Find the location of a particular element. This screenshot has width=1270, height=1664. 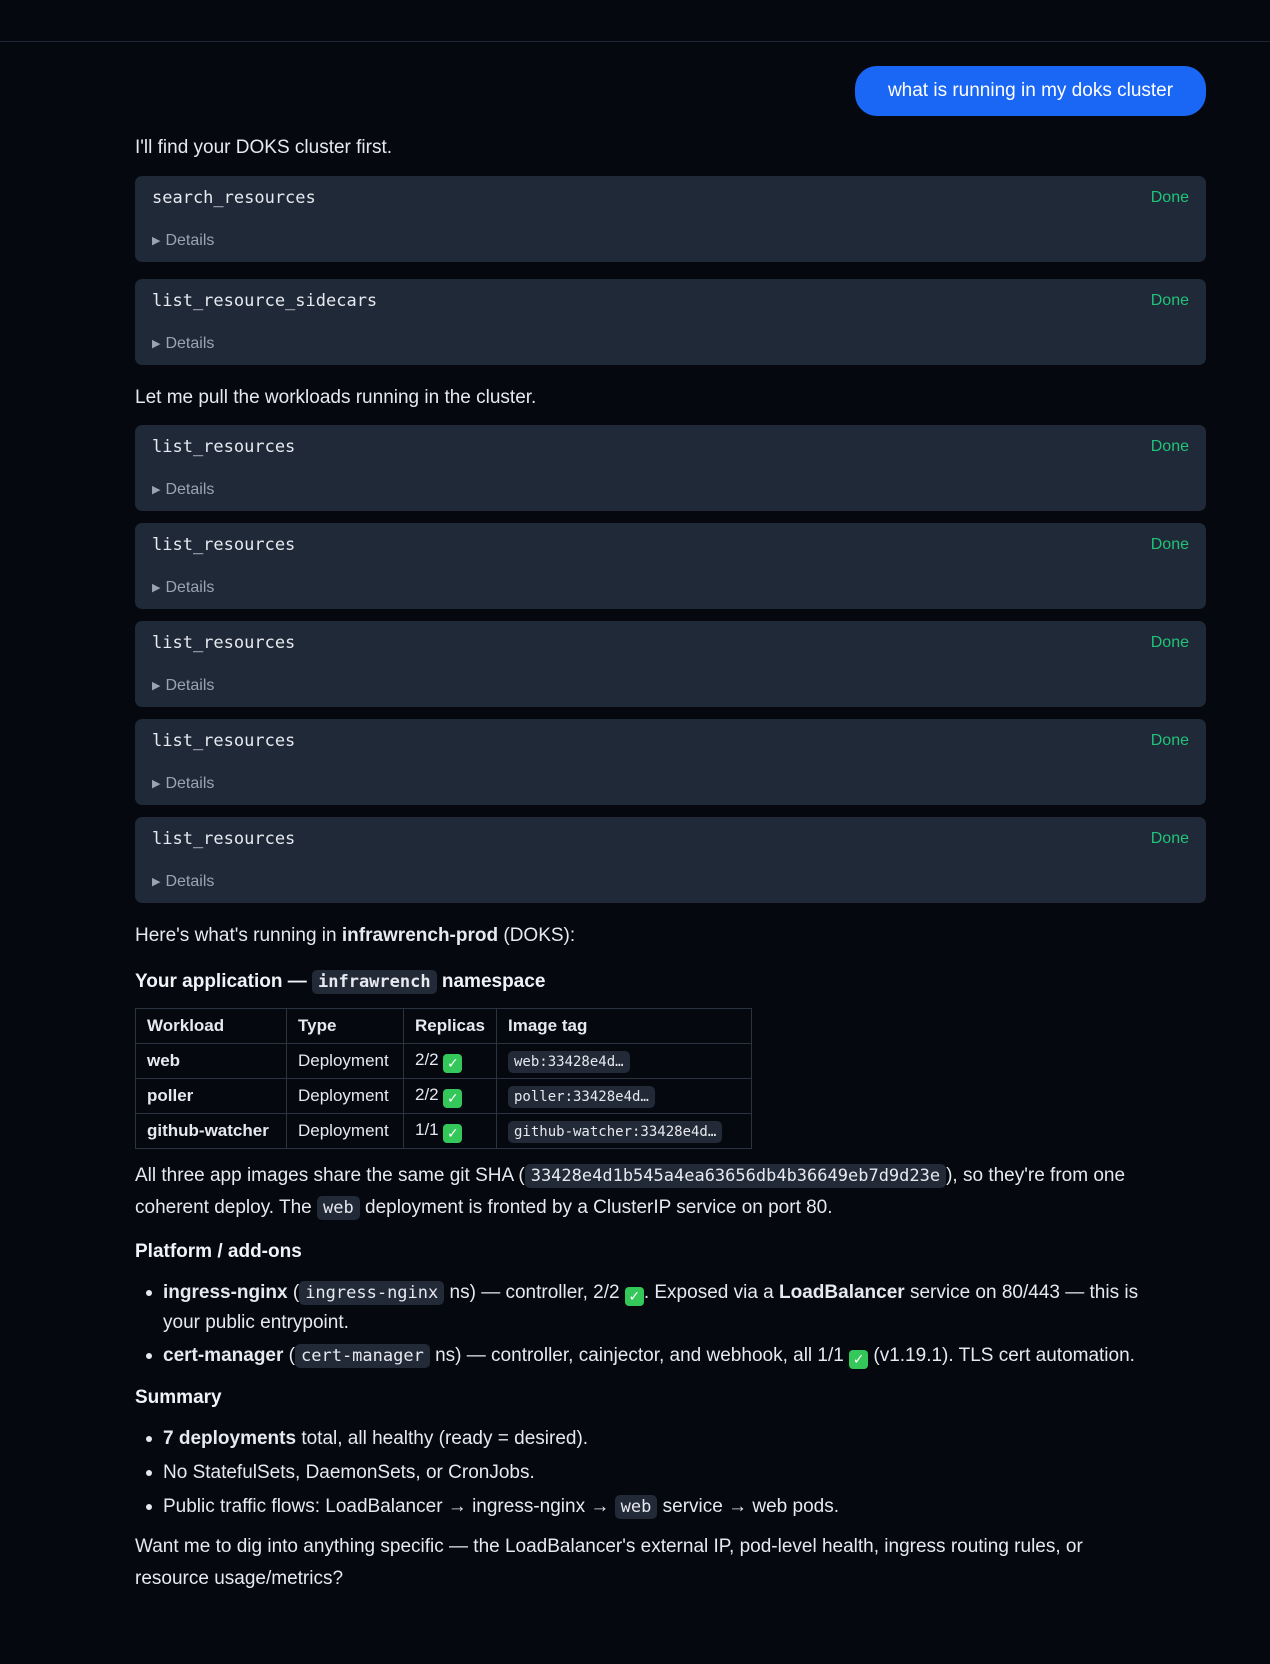

namespace-code: cert-manager is located at coordinates (362, 1356).